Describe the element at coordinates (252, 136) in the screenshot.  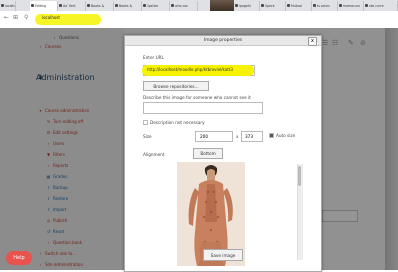
I see `height-input: 373` at that location.